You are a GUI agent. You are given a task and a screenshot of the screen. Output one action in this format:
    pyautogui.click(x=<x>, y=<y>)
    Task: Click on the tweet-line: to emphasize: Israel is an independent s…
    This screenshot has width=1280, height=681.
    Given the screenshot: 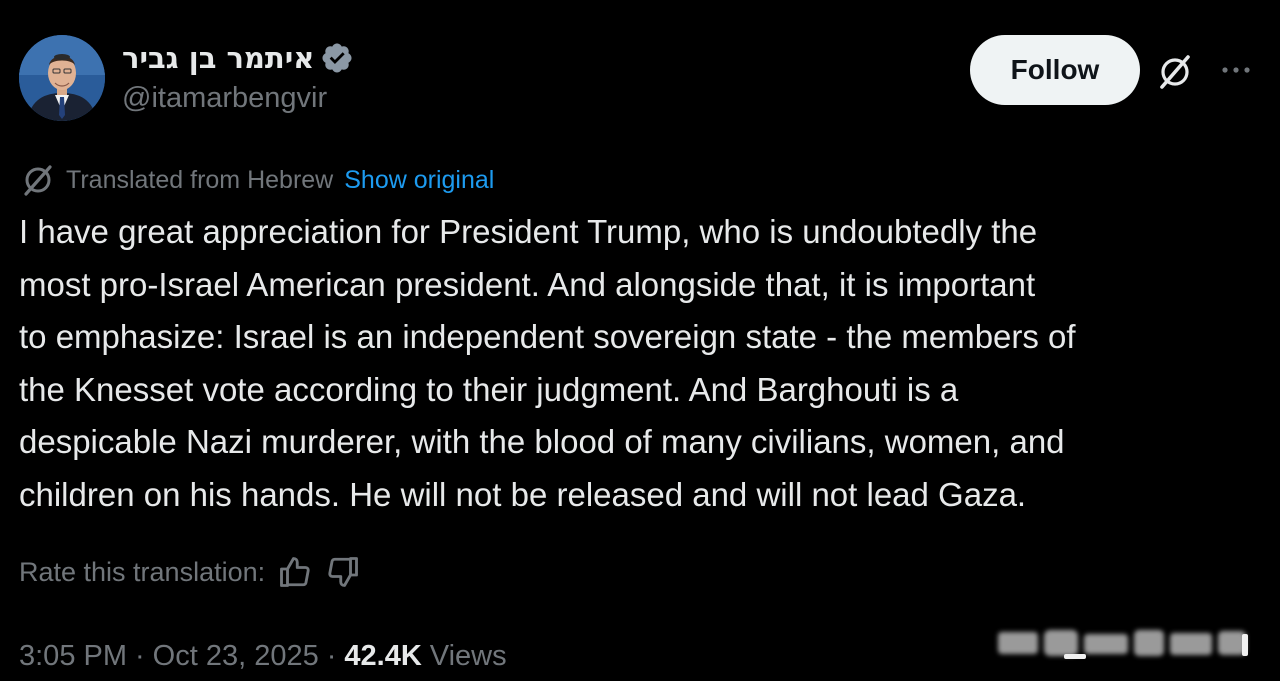 What is the action you would take?
    pyautogui.click(x=547, y=336)
    